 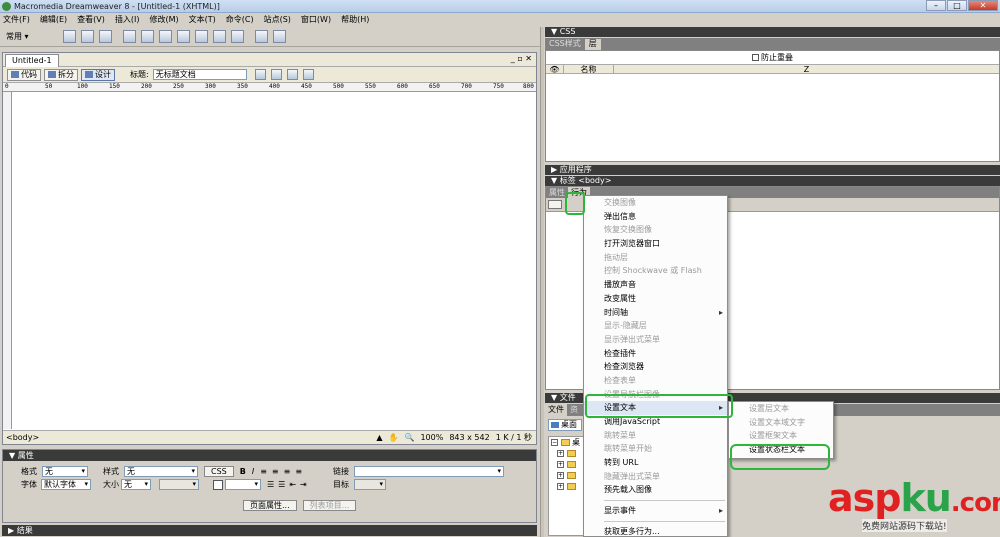 What do you see at coordinates (298, 471) in the screenshot?
I see `justify-icon: ≡` at bounding box center [298, 471].